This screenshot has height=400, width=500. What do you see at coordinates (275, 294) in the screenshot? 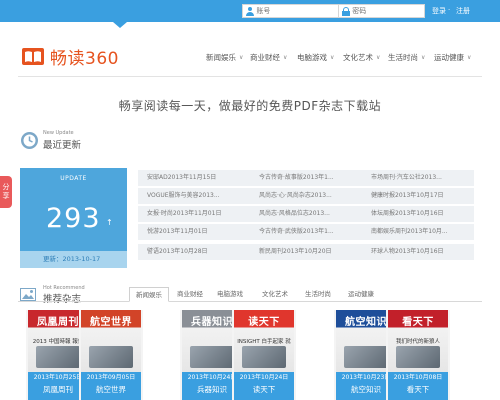
I see `tab-culture: 文化艺术` at bounding box center [275, 294].